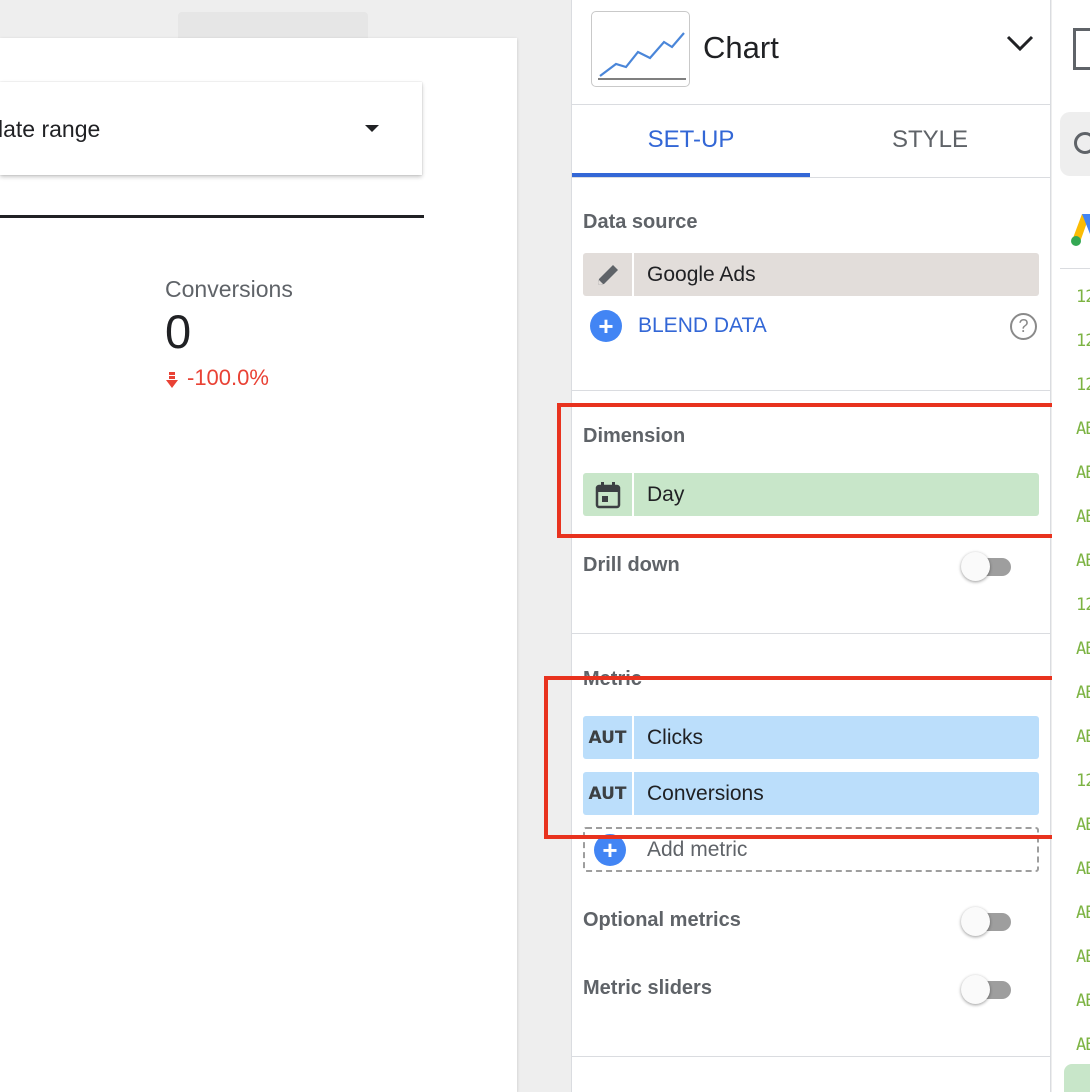 This screenshot has width=1090, height=1092. Describe the element at coordinates (372, 128) in the screenshot. I see `caret-down-icon` at that location.